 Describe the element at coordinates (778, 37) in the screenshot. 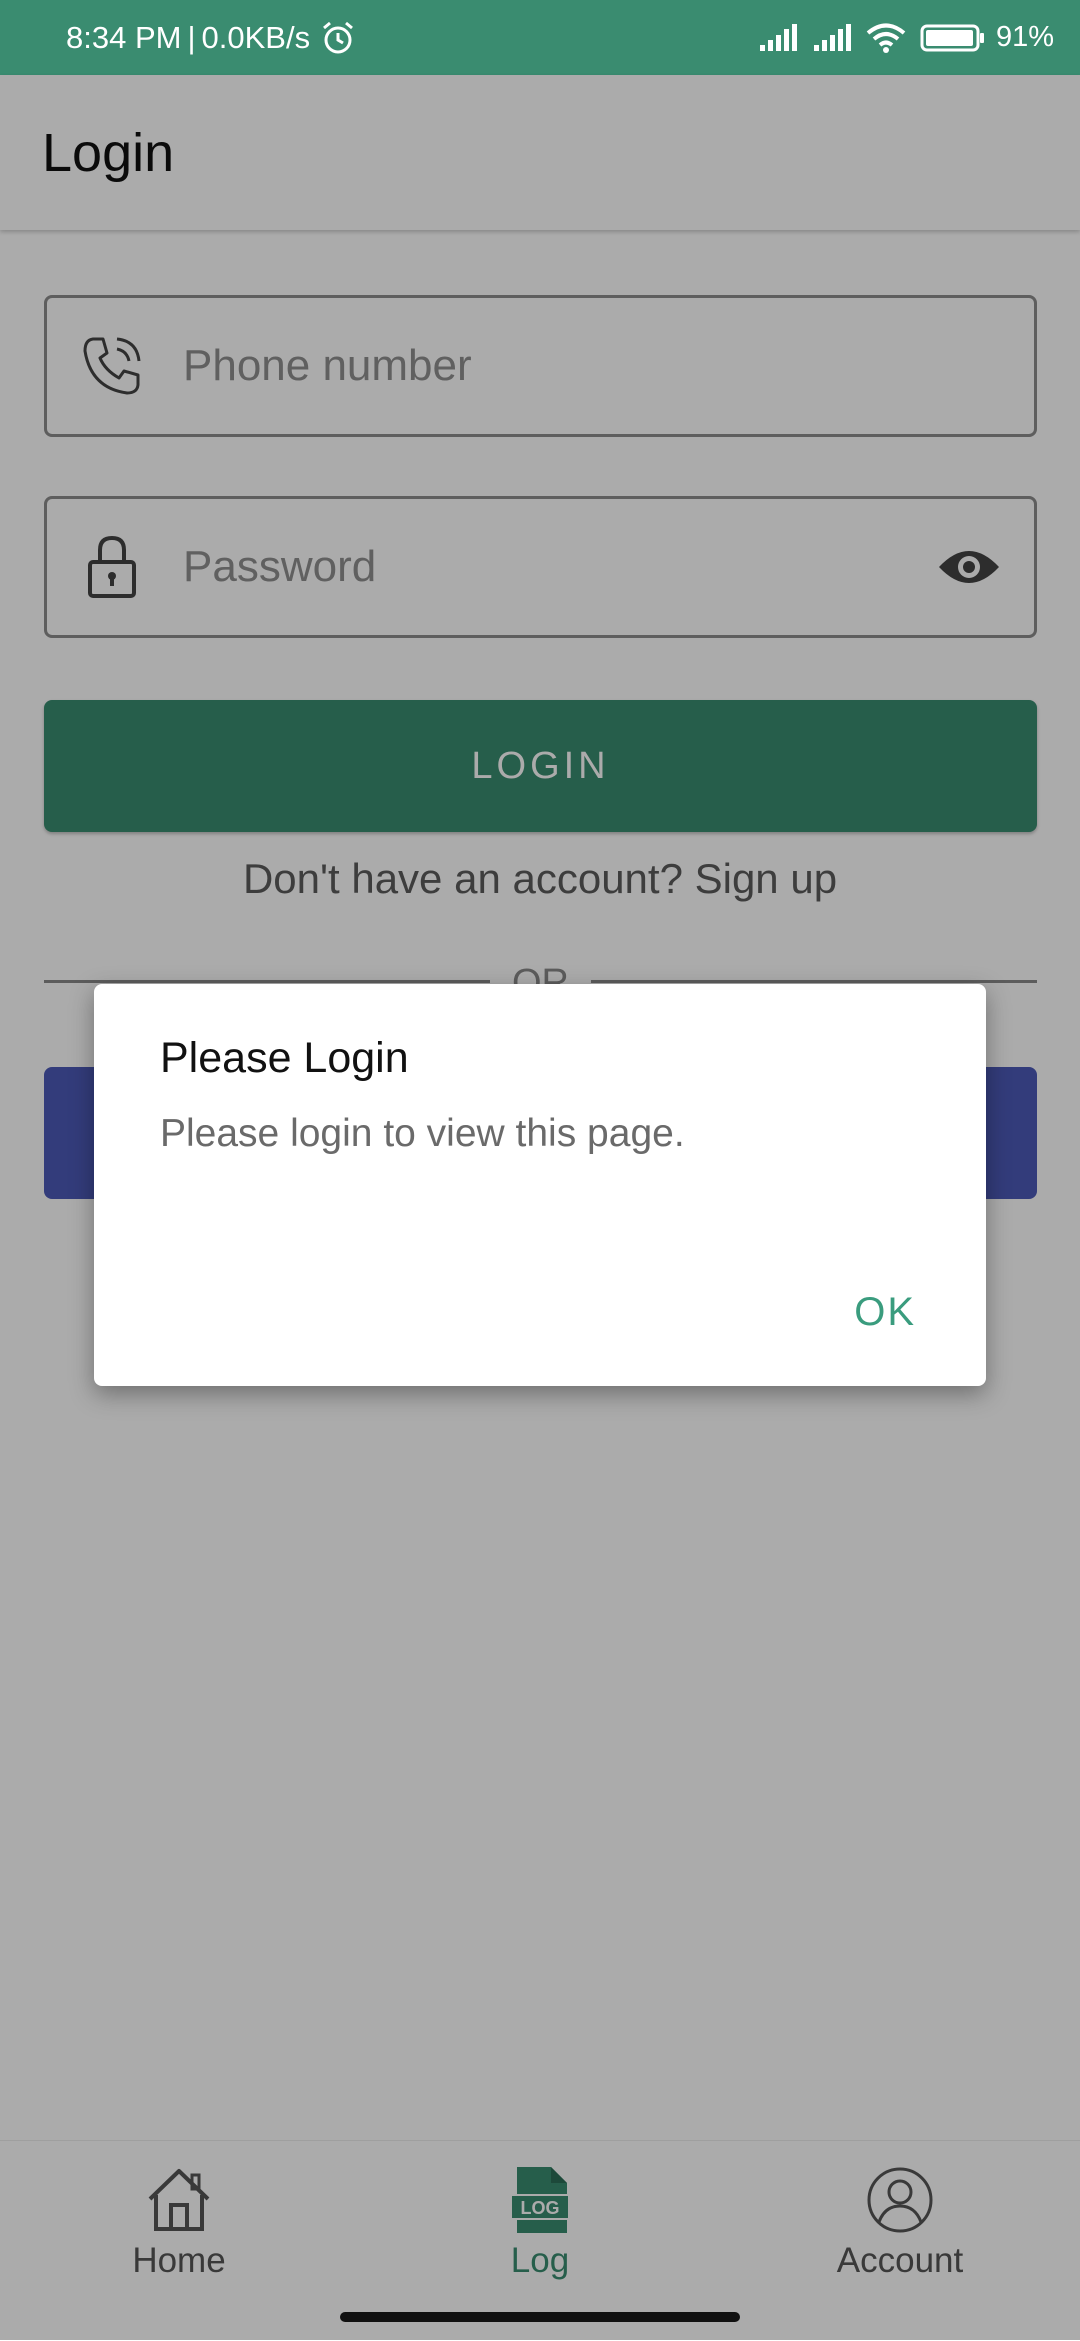

I see `signal-icon` at that location.